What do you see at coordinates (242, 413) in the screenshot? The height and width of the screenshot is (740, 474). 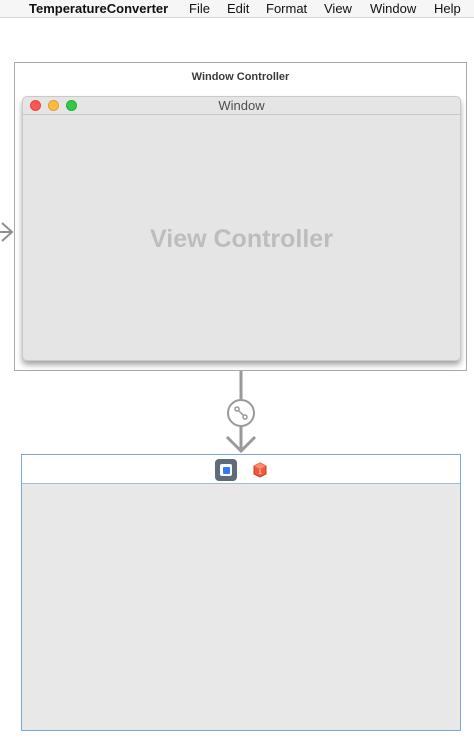 I see `relationship-segue` at bounding box center [242, 413].